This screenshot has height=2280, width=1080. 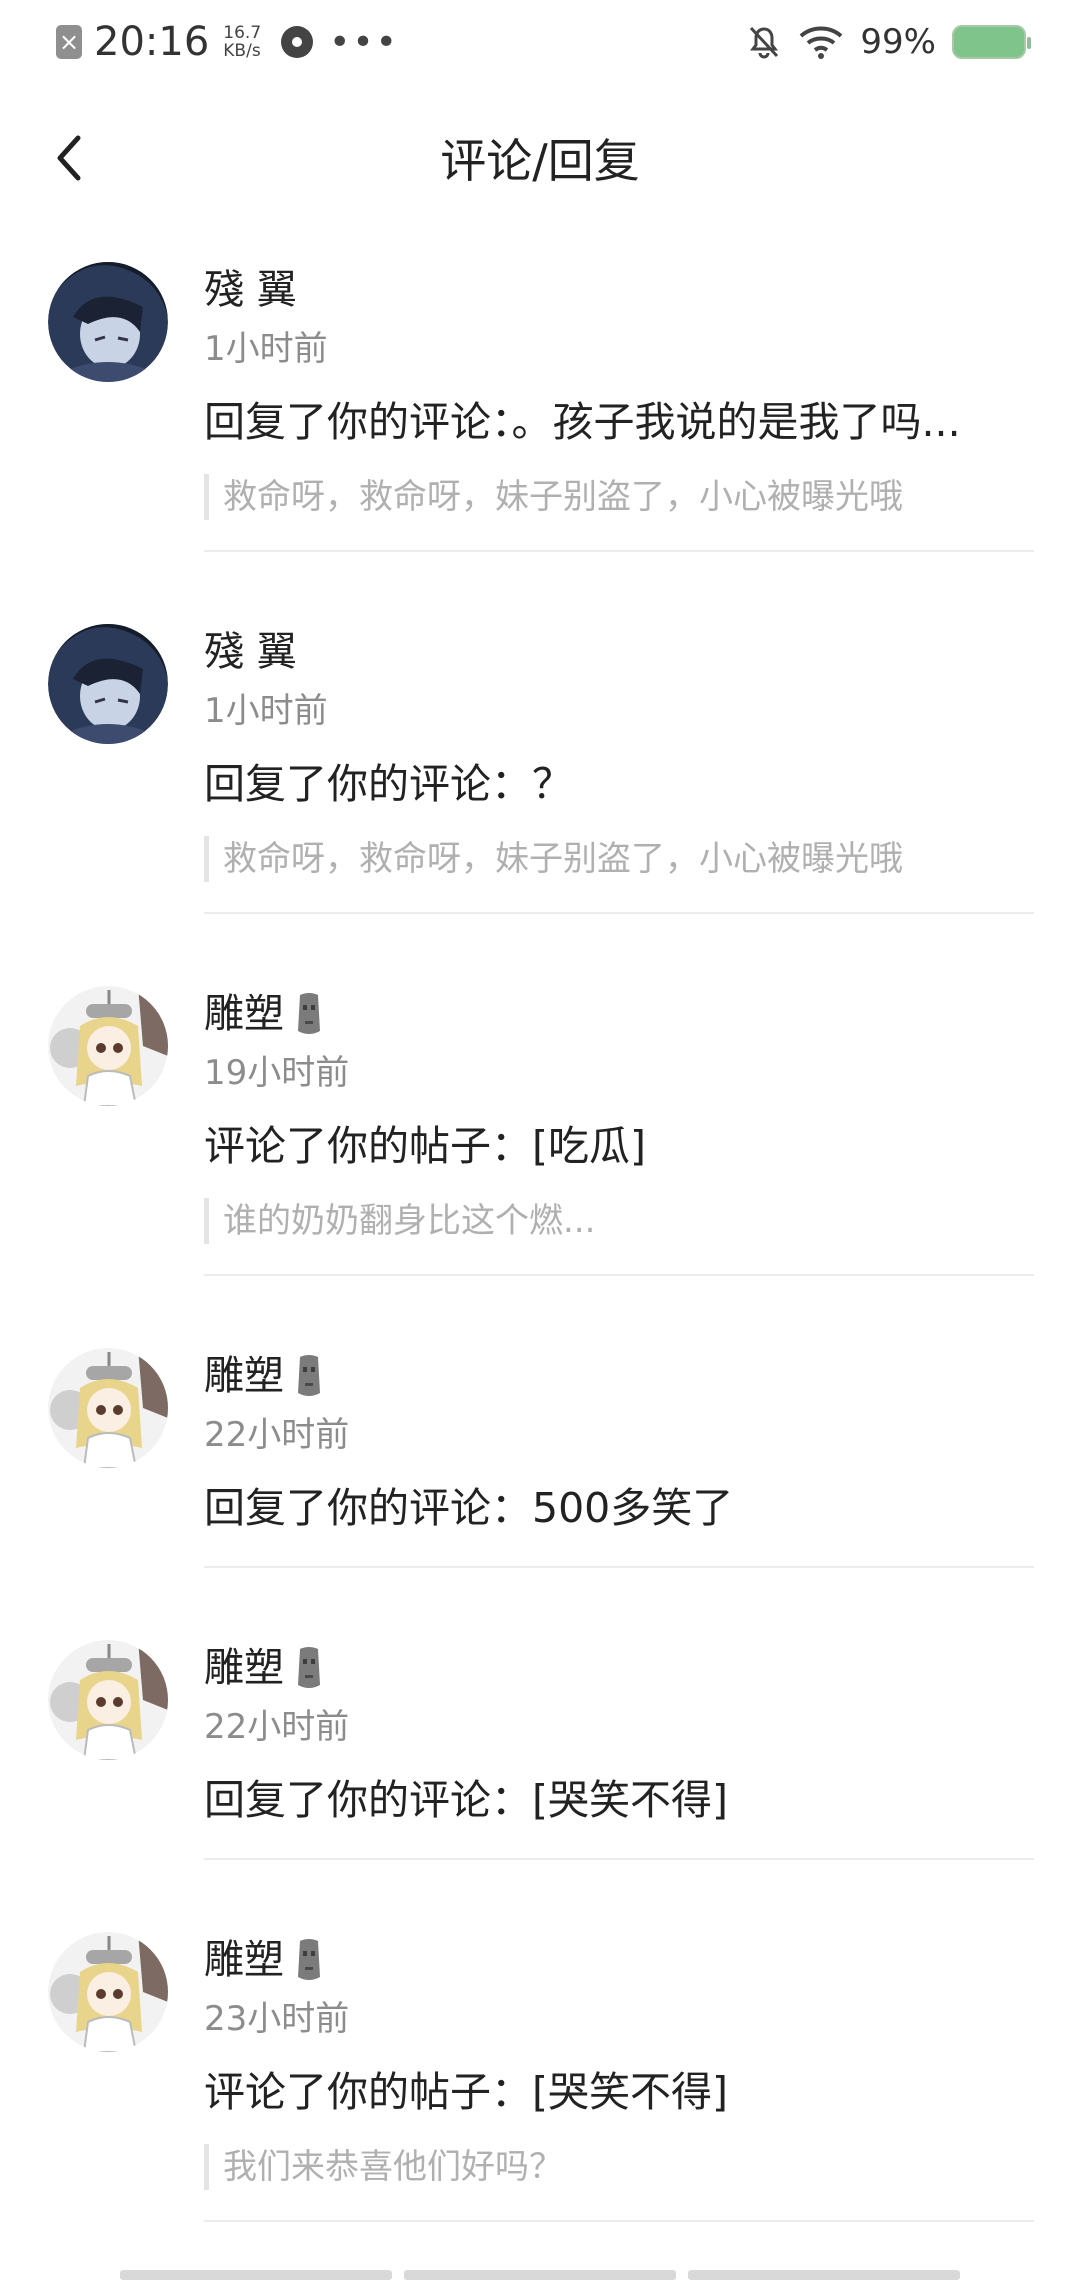 What do you see at coordinates (821, 42) in the screenshot?
I see `wifi-icon` at bounding box center [821, 42].